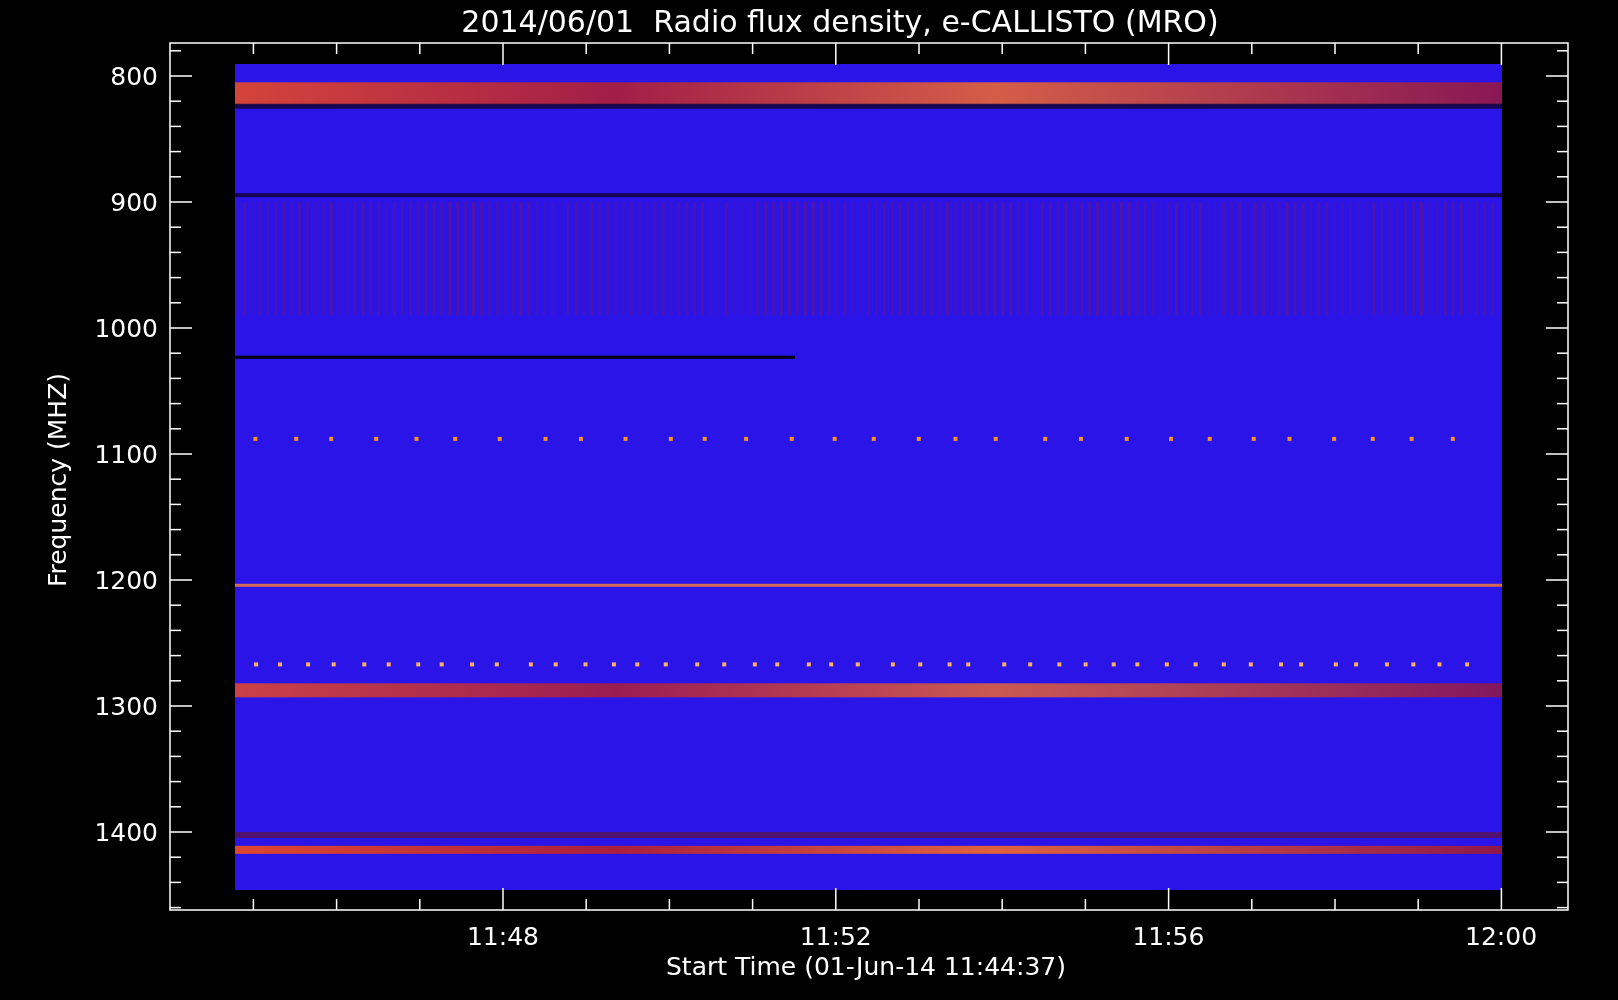  Describe the element at coordinates (134, 76) in the screenshot. I see `y-tick-label: 800` at that location.